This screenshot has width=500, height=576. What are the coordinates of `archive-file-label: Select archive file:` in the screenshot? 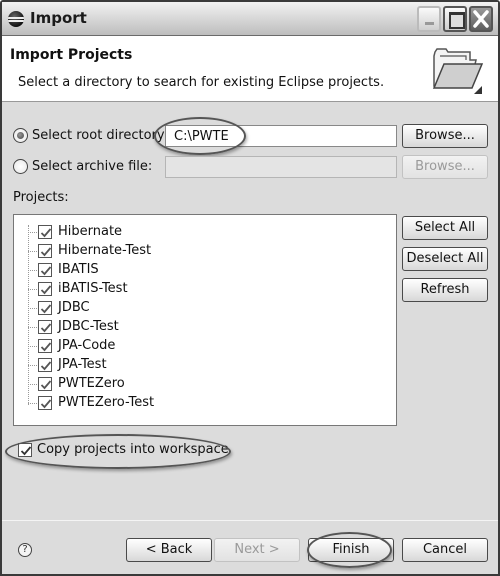 It's located at (92, 166).